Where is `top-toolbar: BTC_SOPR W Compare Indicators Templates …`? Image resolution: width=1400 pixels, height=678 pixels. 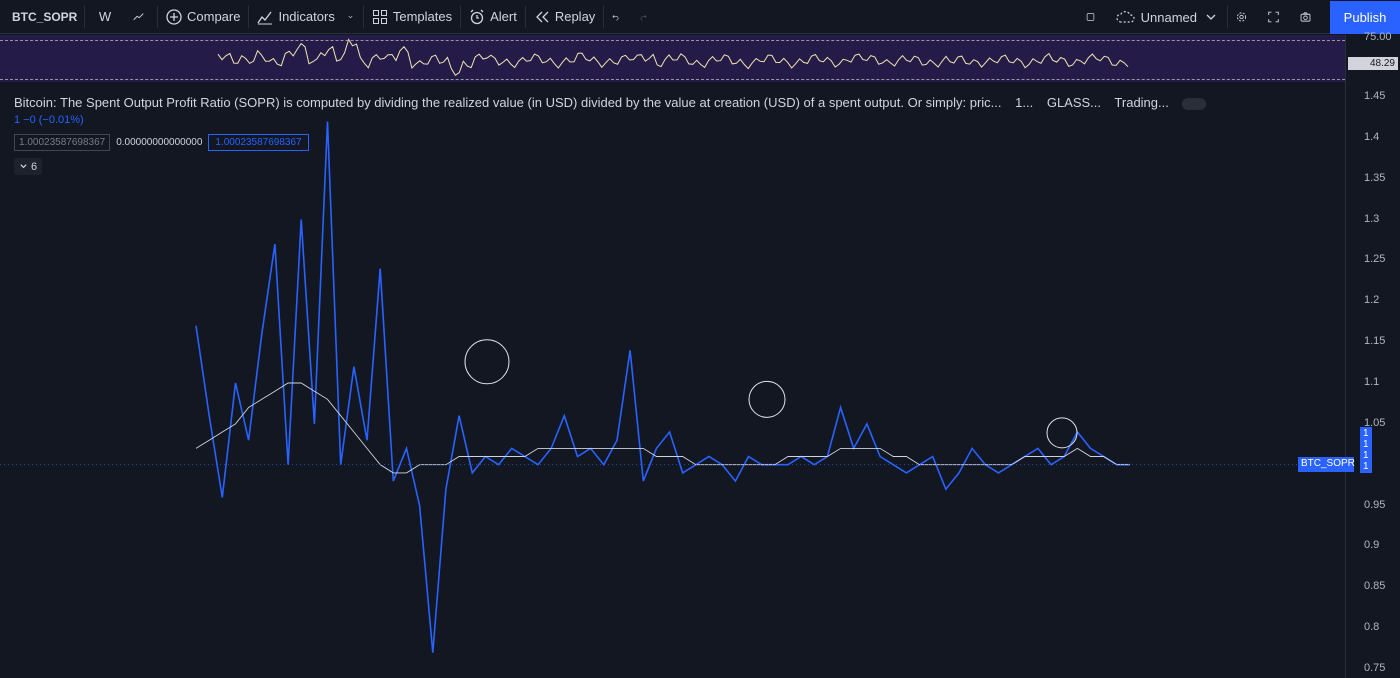
top-toolbar: BTC_SOPR W Compare Indicators Templates … is located at coordinates (700, 17).